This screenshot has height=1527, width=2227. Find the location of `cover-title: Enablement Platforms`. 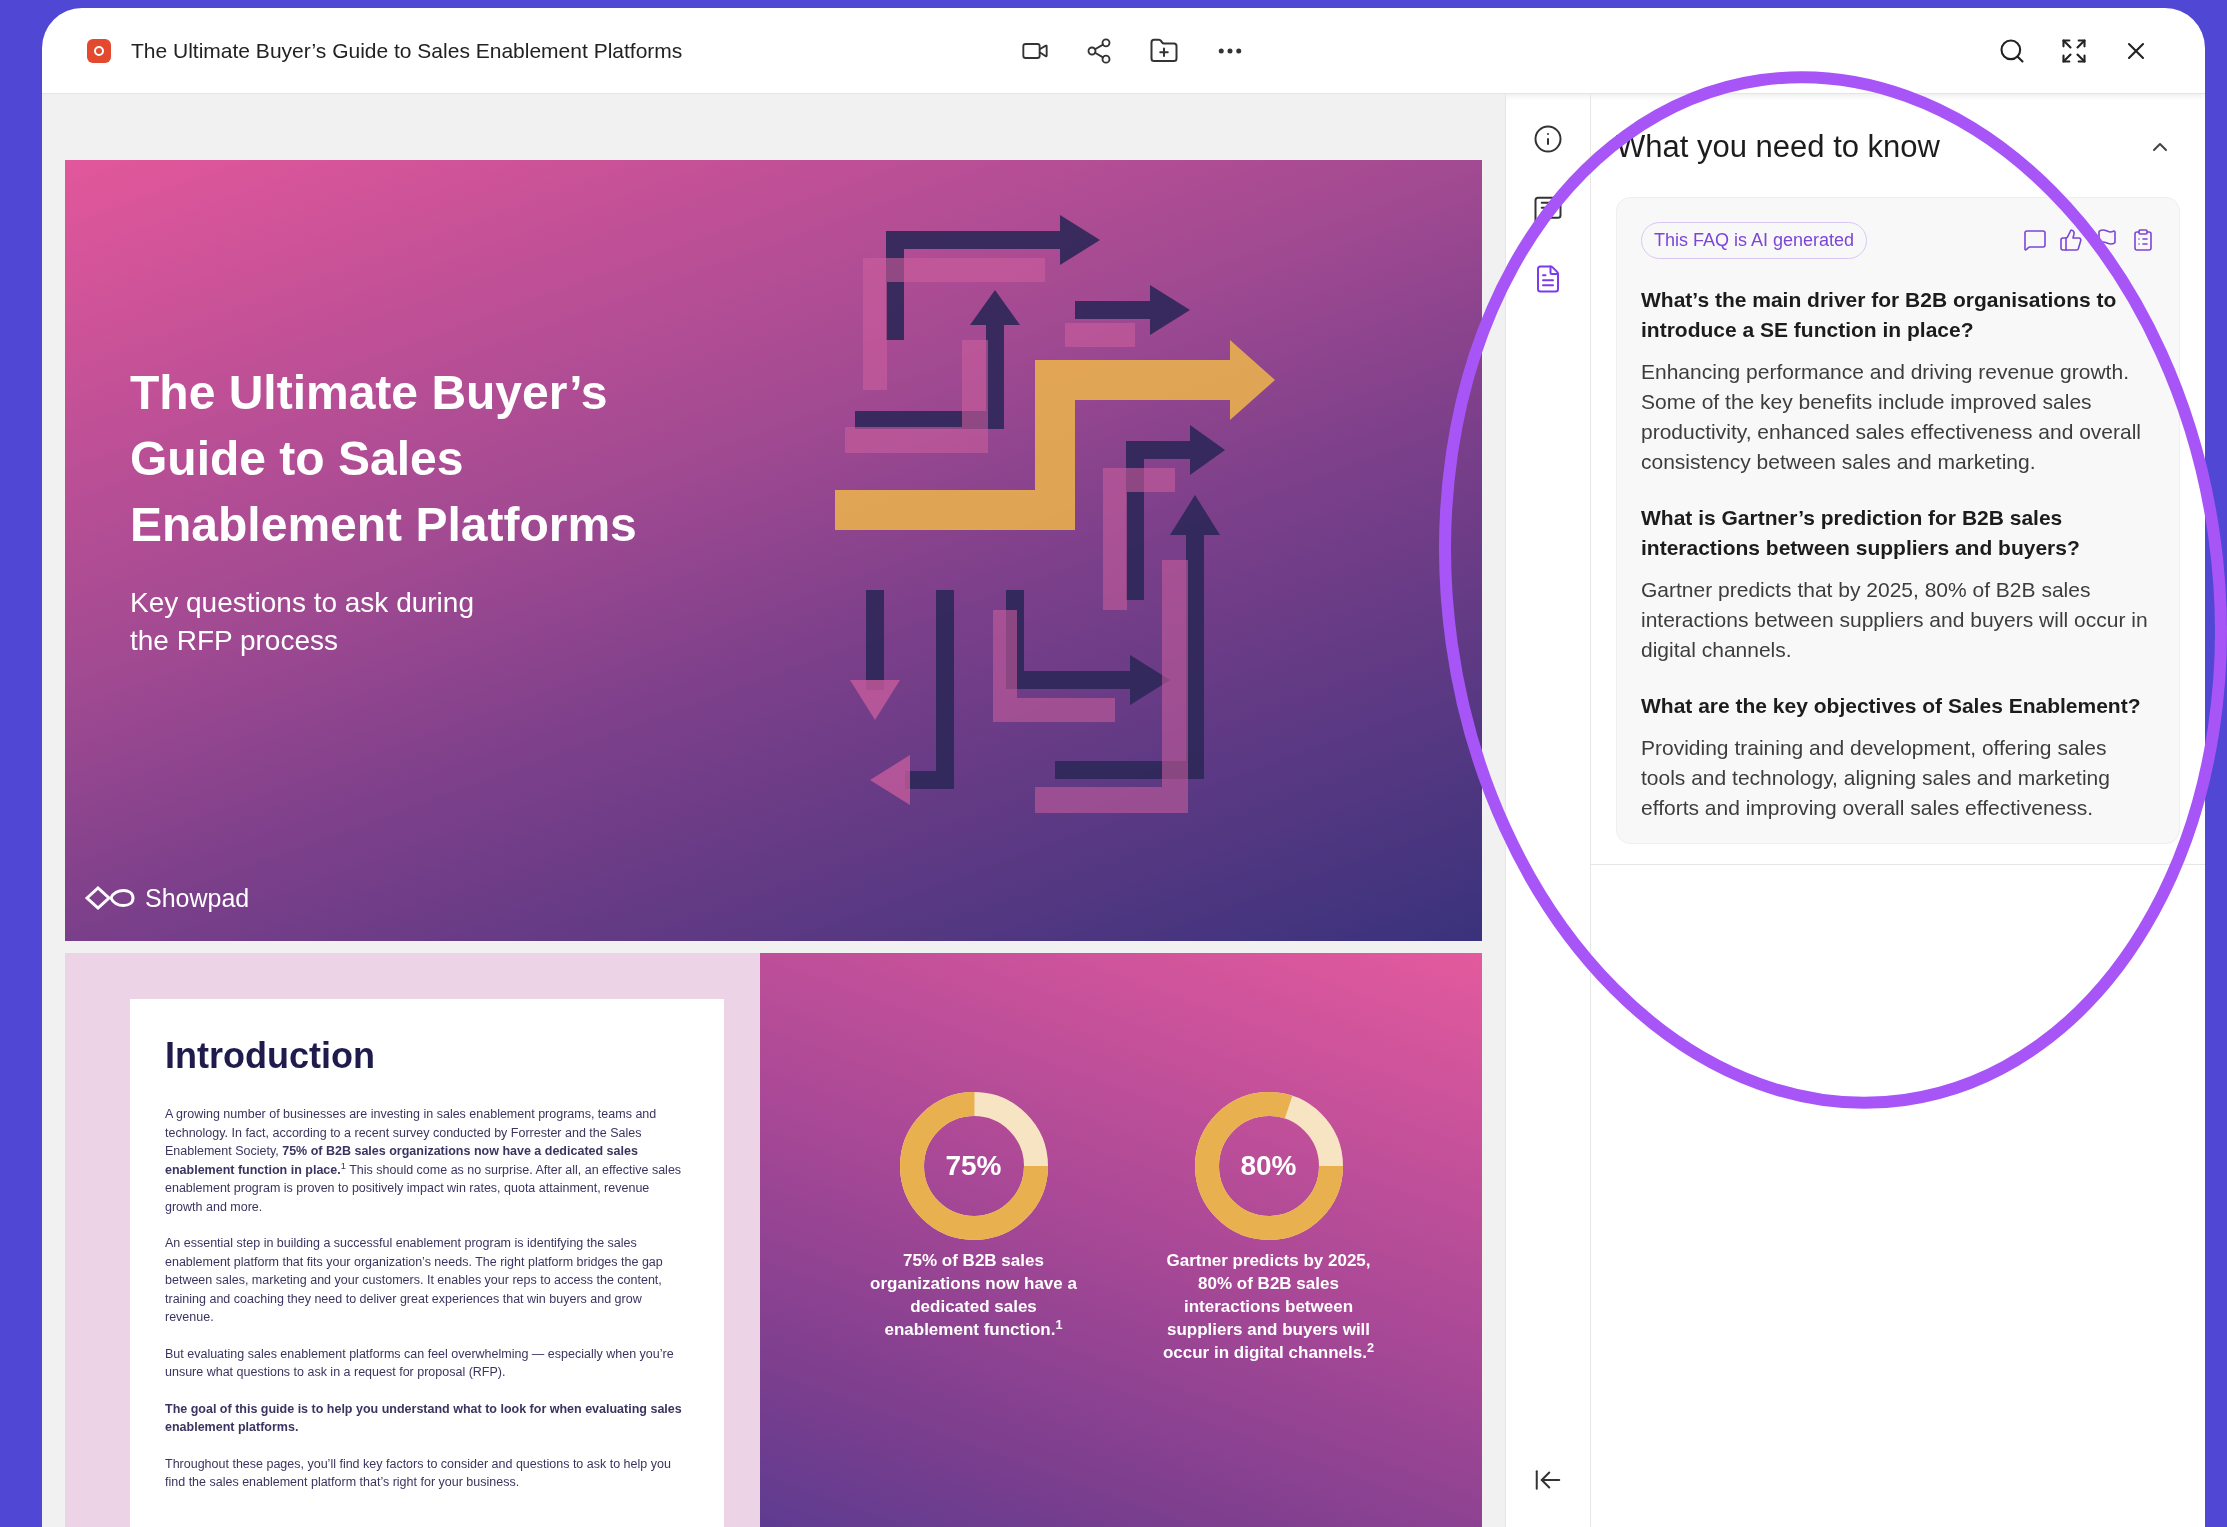

cover-title: Enablement Platforms is located at coordinates (384, 525).